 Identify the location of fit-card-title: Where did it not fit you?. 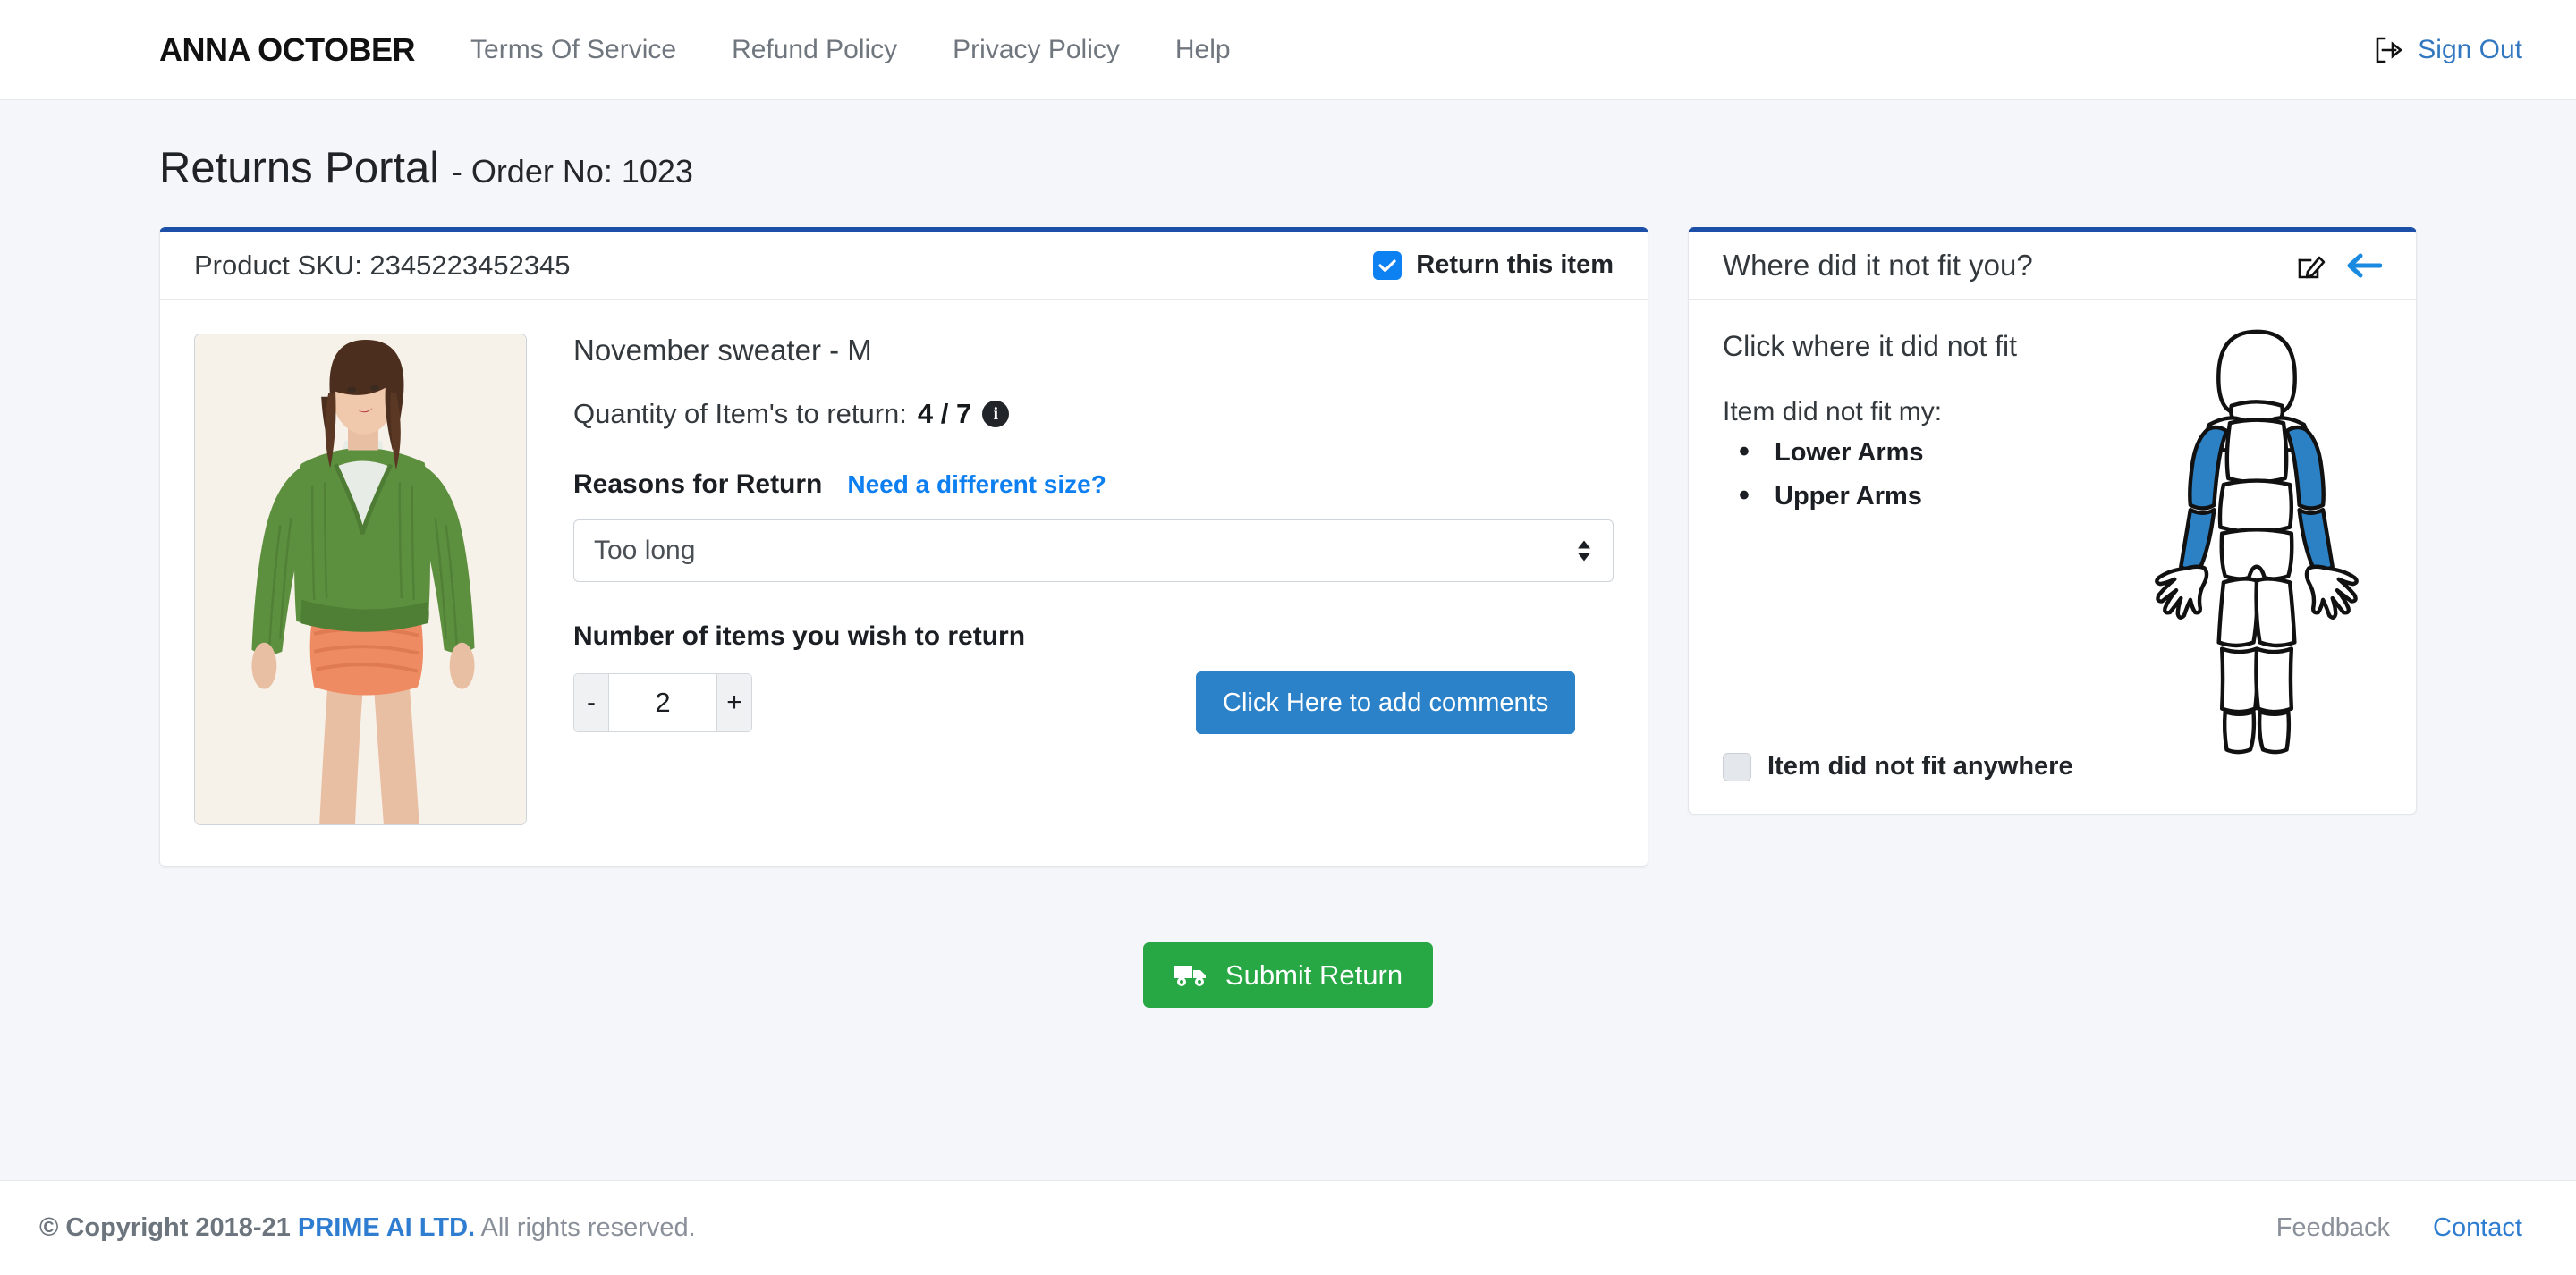
(1878, 265).